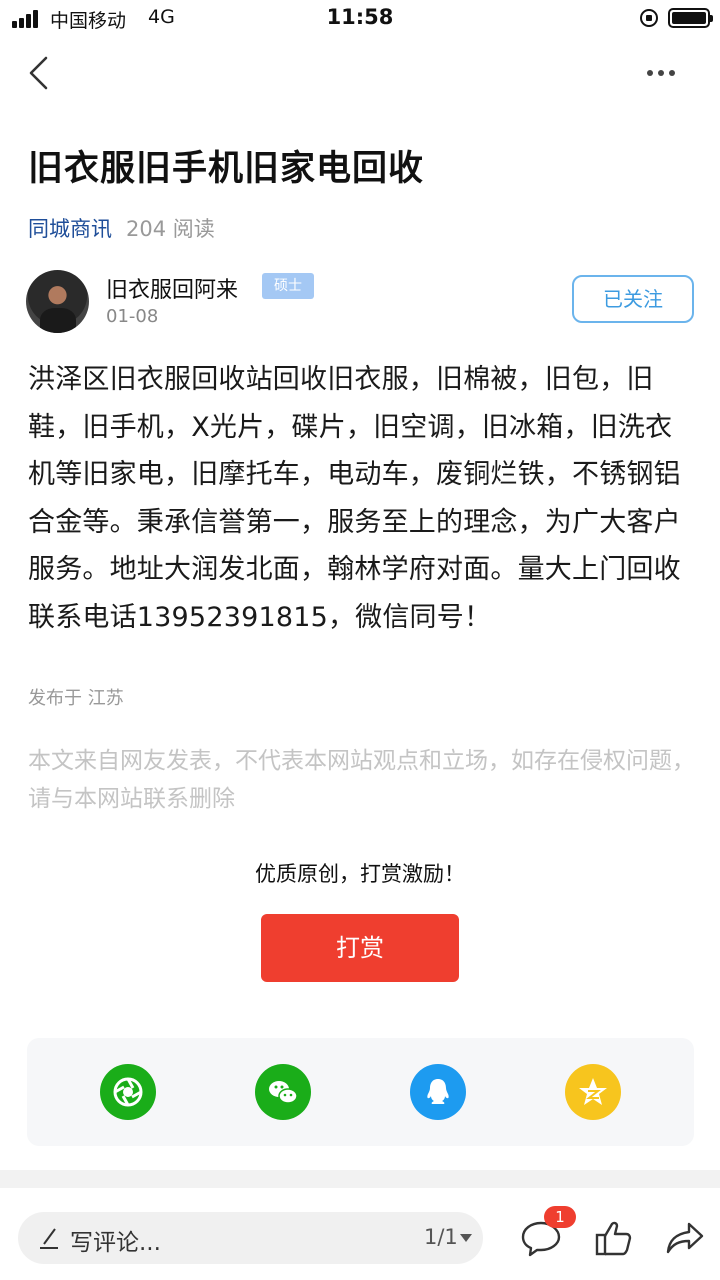 The width and height of the screenshot is (720, 1280). Describe the element at coordinates (250, 1238) in the screenshot. I see `comment-input: 写评论... 1/1` at that location.